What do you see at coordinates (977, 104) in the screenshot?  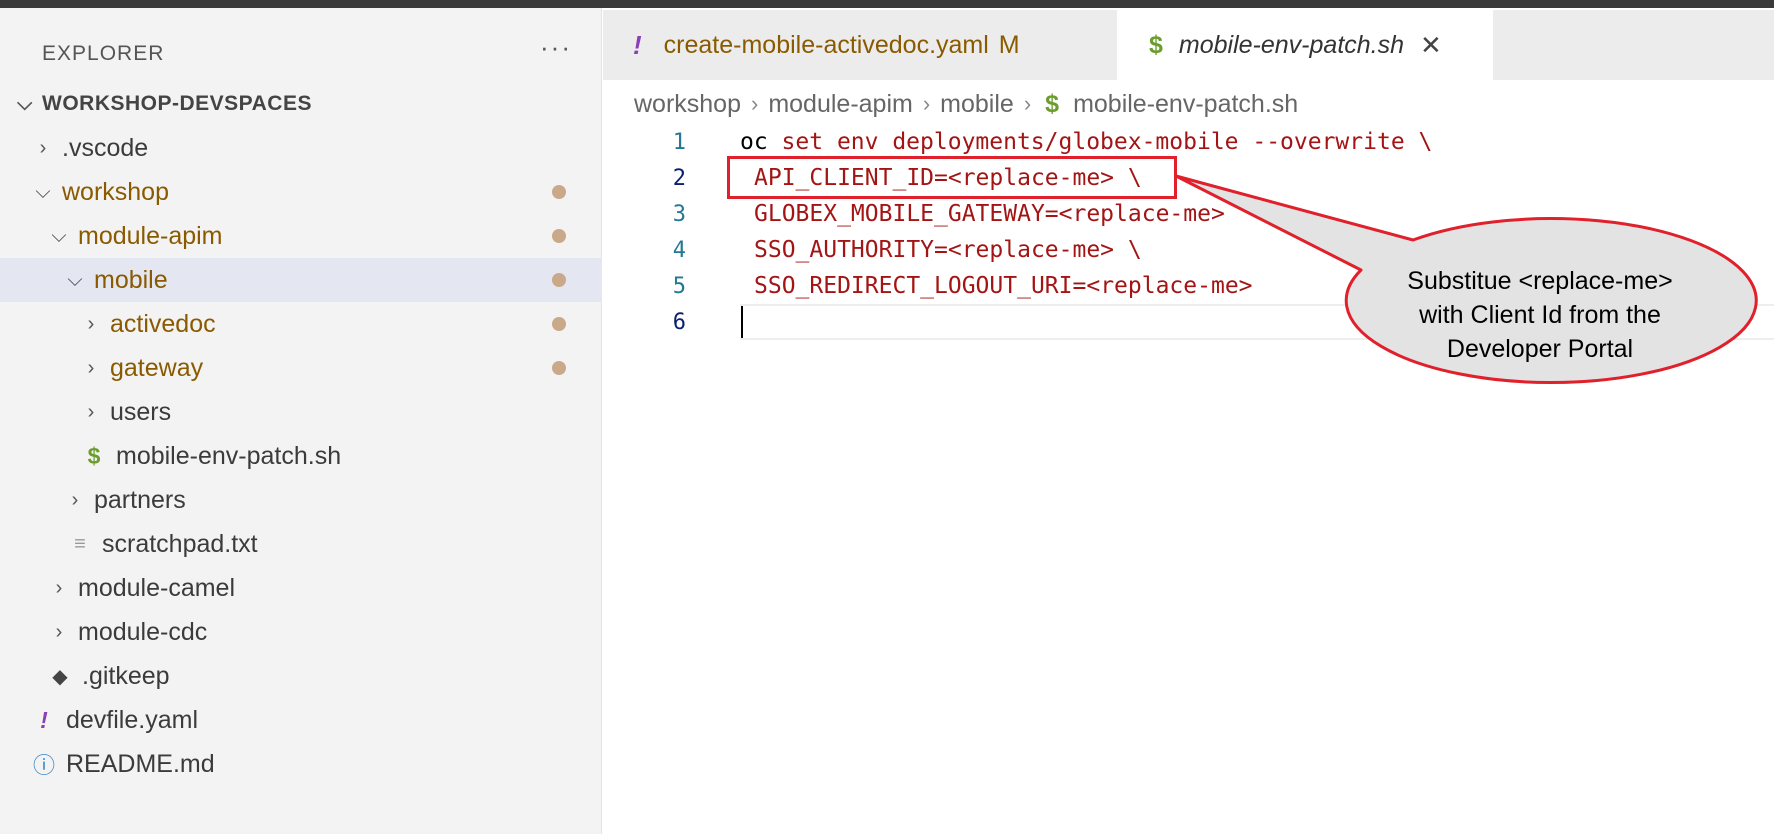 I see `breadcrumb-item-mobile: mobile` at bounding box center [977, 104].